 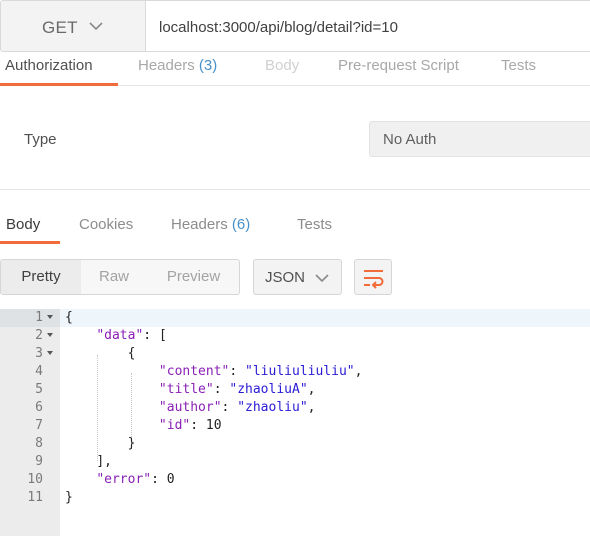 I want to click on code-line: 9 ],, so click(x=295, y=462).